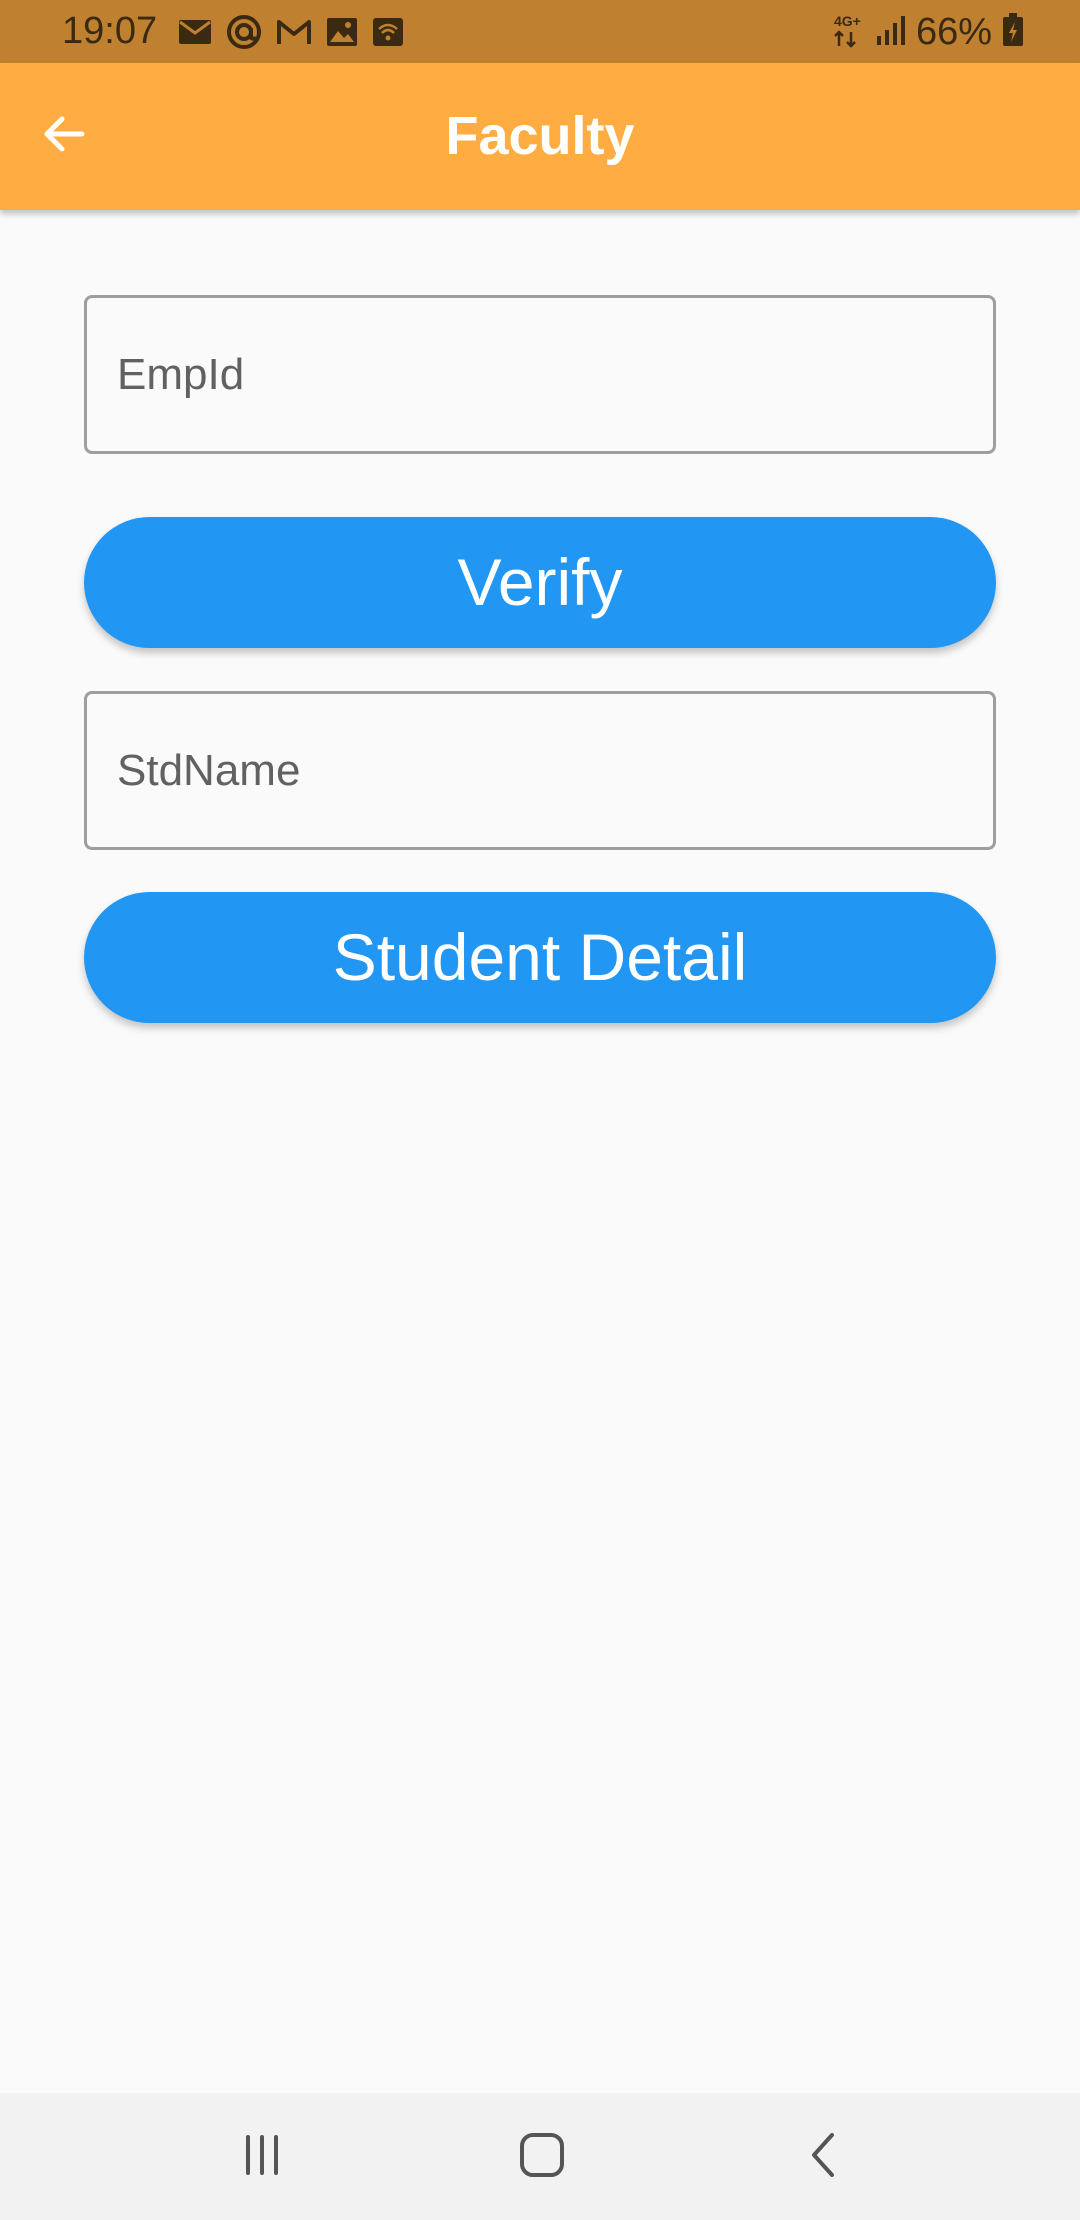  I want to click on gallery-icon, so click(342, 32).